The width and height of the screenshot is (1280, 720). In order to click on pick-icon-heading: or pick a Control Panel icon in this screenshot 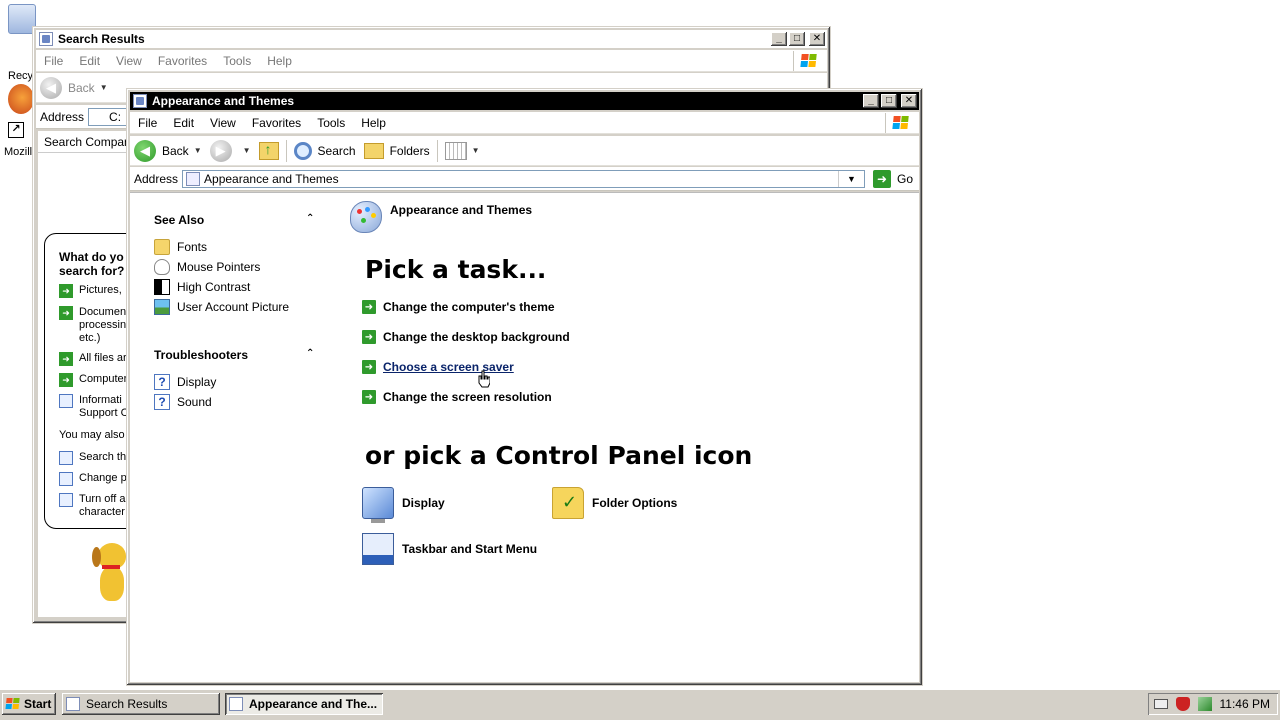, I will do `click(559, 455)`.